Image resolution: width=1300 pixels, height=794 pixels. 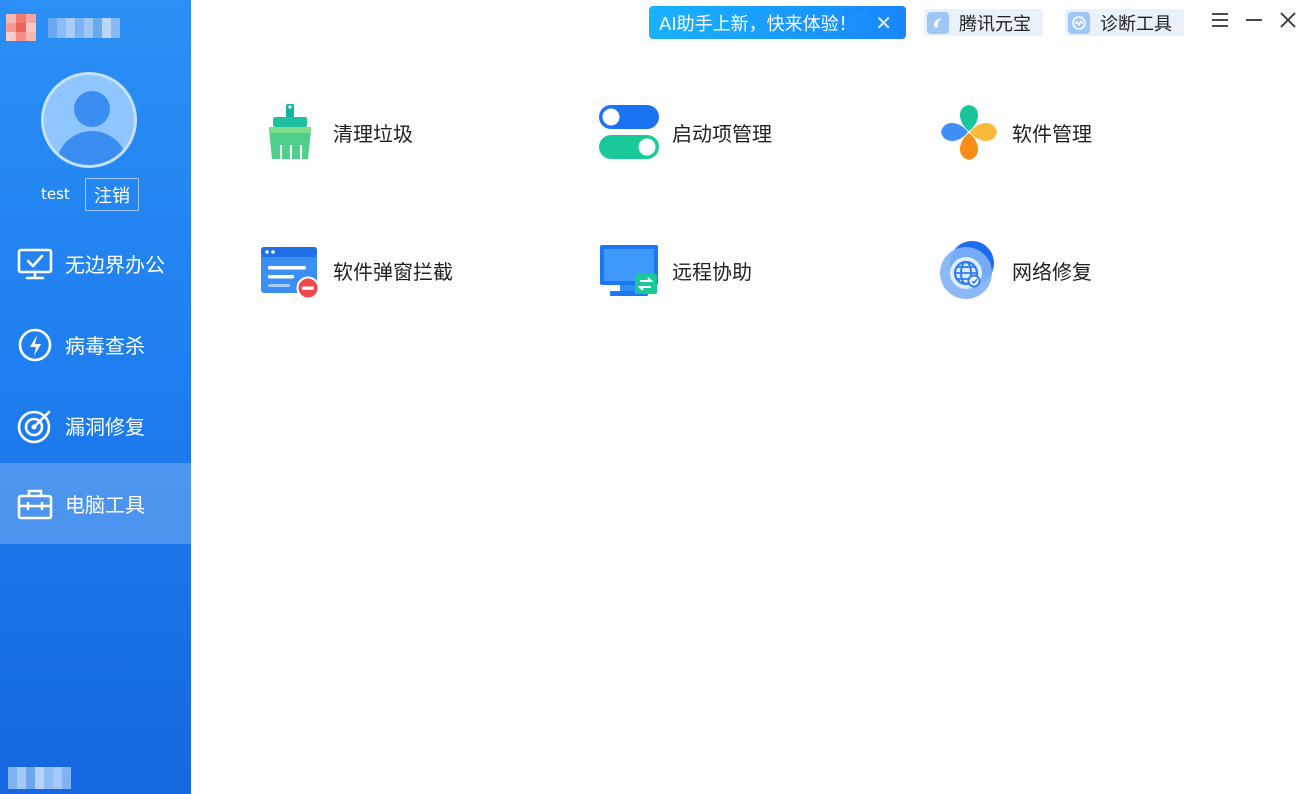 I want to click on ai-banner-text: AI助手上新，快来体验！, so click(x=758, y=24).